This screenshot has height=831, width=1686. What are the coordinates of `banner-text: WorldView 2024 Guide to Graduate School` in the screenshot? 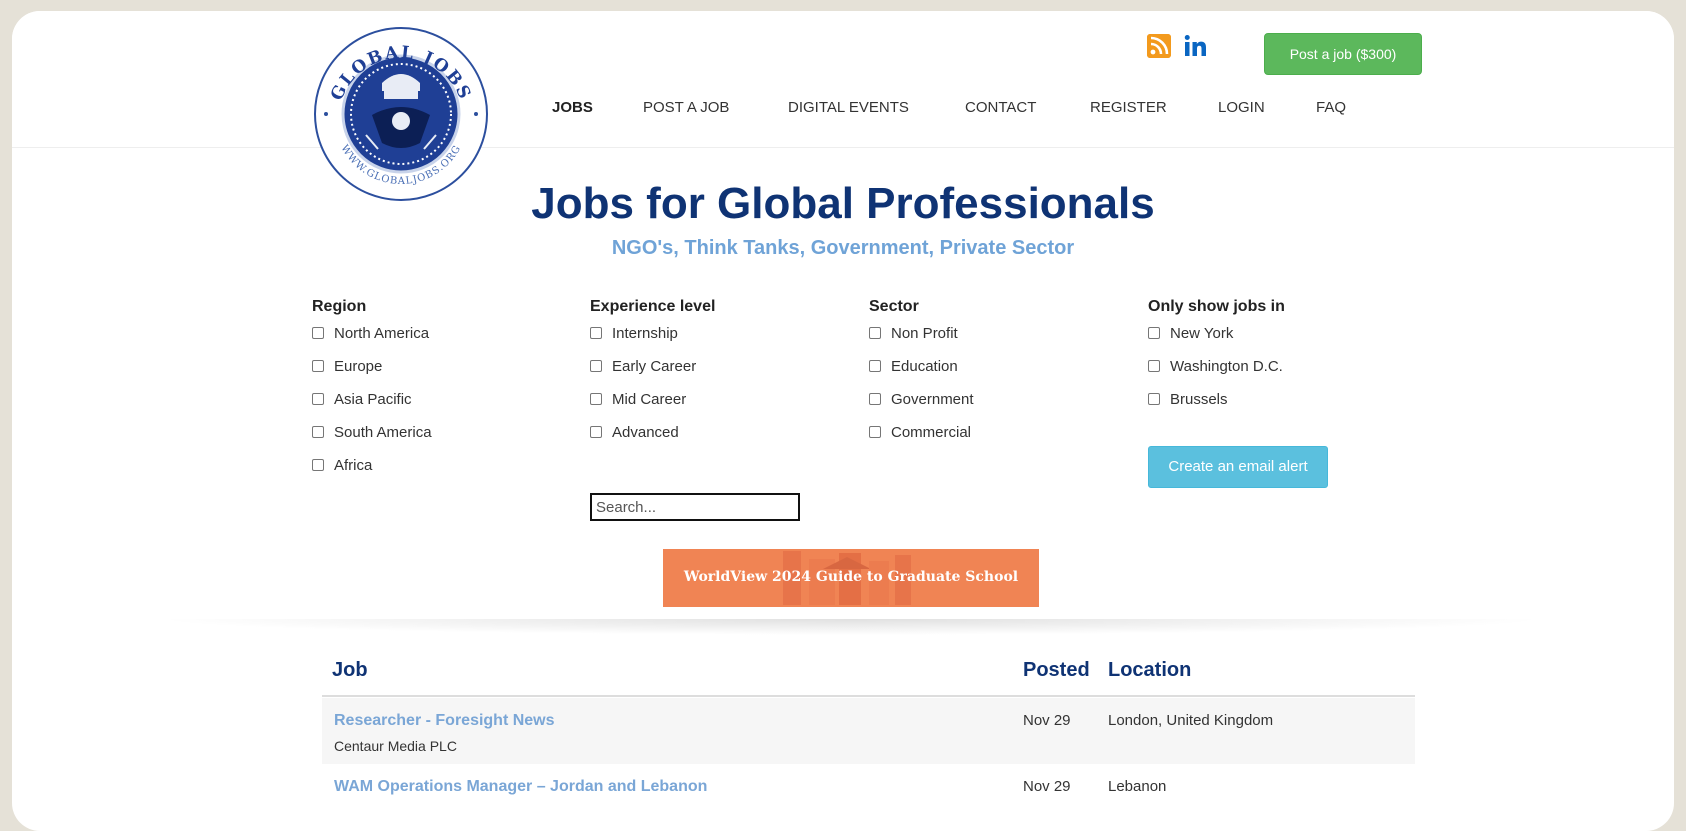 It's located at (851, 577).